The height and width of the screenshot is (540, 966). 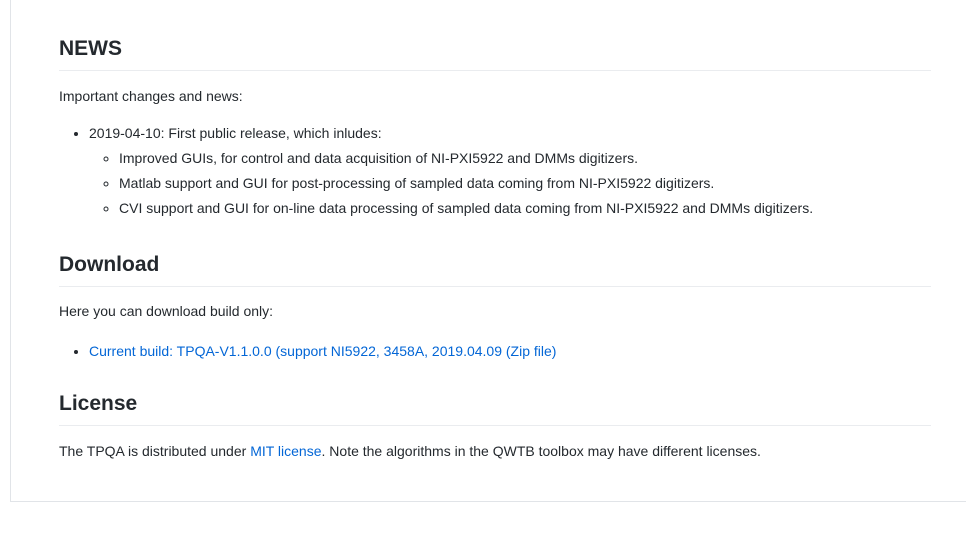 What do you see at coordinates (151, 96) in the screenshot?
I see `news-intro-text: Important changes and news:` at bounding box center [151, 96].